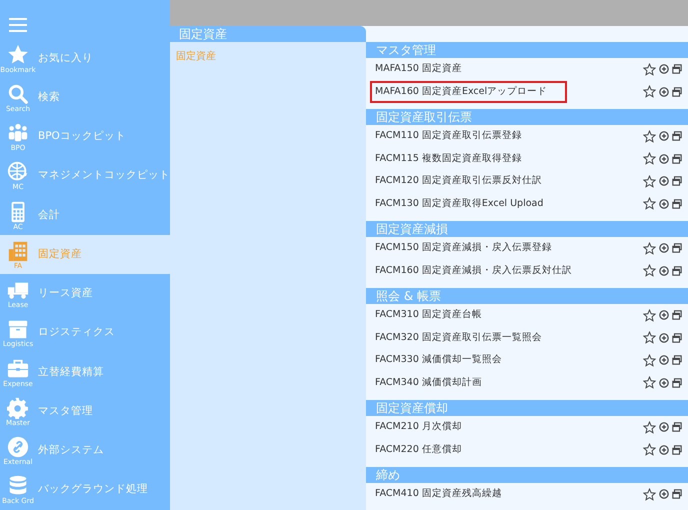 This screenshot has height=510, width=688. What do you see at coordinates (469, 91) in the screenshot?
I see `menu-link: MAFA160 固定資産Excelアップロード` at bounding box center [469, 91].